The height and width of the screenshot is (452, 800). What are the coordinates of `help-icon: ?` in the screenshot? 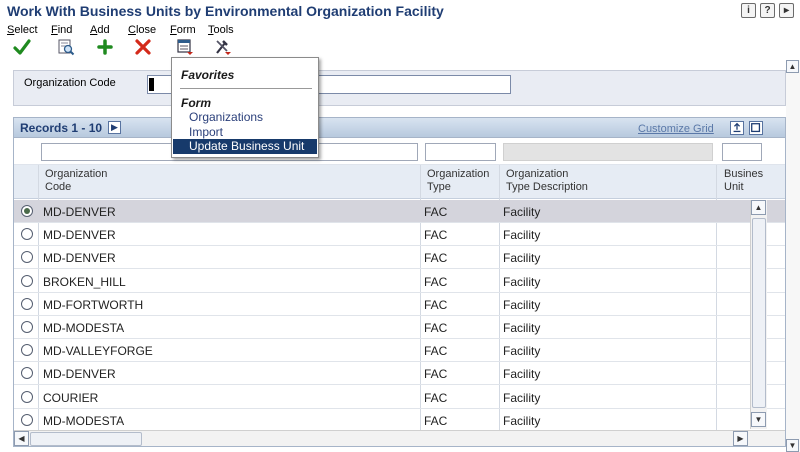 It's located at (767, 10).